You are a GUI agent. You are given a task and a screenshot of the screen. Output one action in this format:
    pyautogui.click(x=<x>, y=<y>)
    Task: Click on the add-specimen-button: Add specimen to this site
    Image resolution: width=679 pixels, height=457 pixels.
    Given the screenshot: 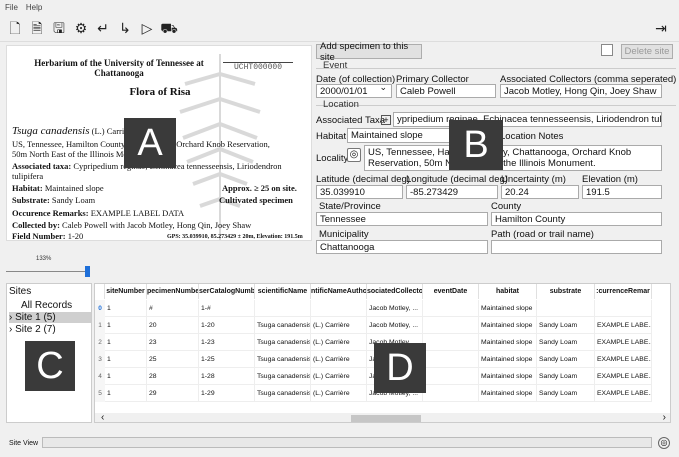 What is the action you would take?
    pyautogui.click(x=369, y=52)
    